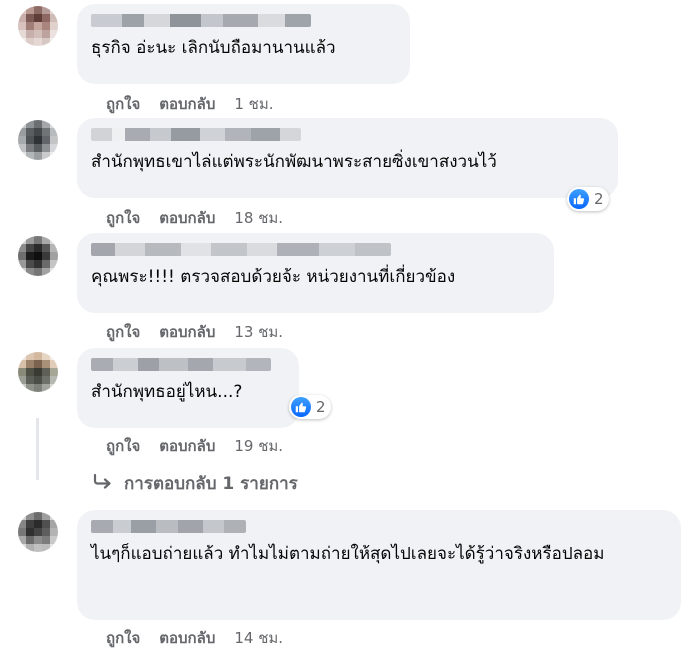  What do you see at coordinates (211, 484) in the screenshot?
I see `view-replies-label: การตอบกลับ 1 รายการ` at bounding box center [211, 484].